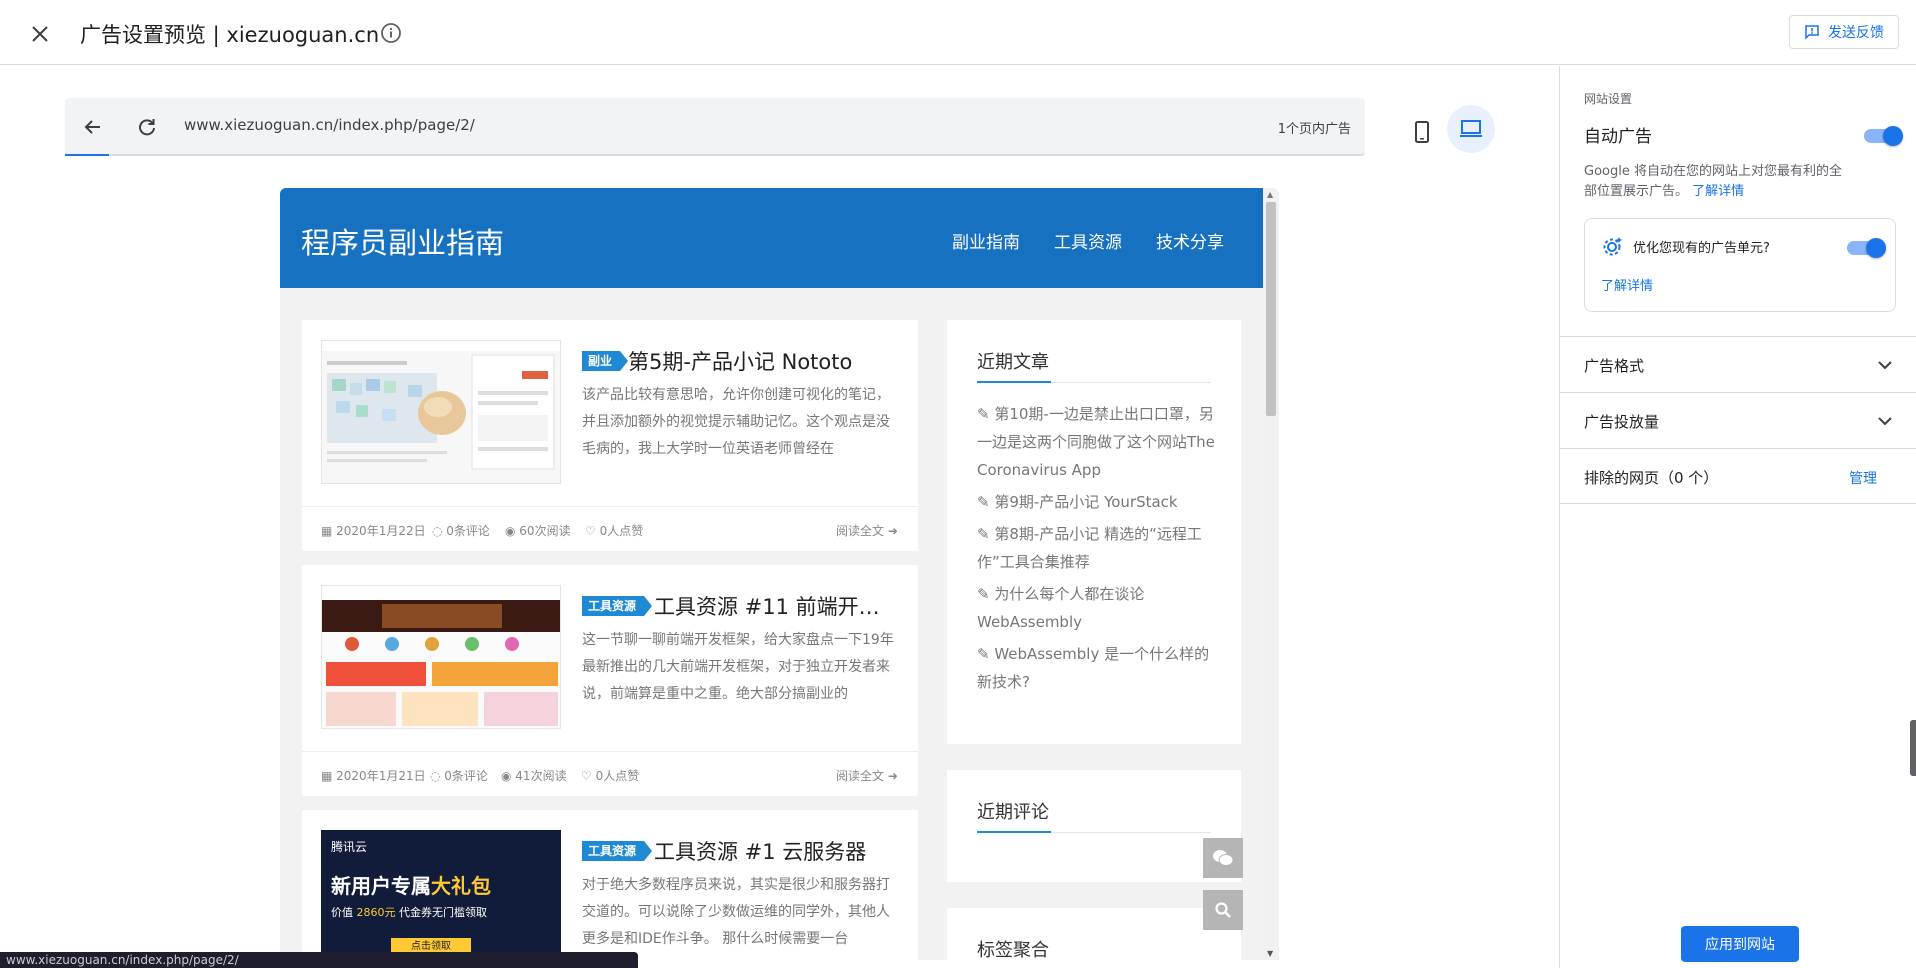 This screenshot has width=1916, height=968. Describe the element at coordinates (1622, 422) in the screenshot. I see `ad-load-label: 广告投放量` at that location.